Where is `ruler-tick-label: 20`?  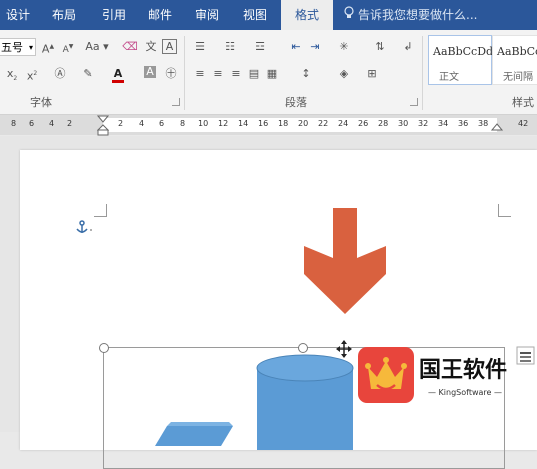
ruler-tick-label: 20 is located at coordinates (303, 123).